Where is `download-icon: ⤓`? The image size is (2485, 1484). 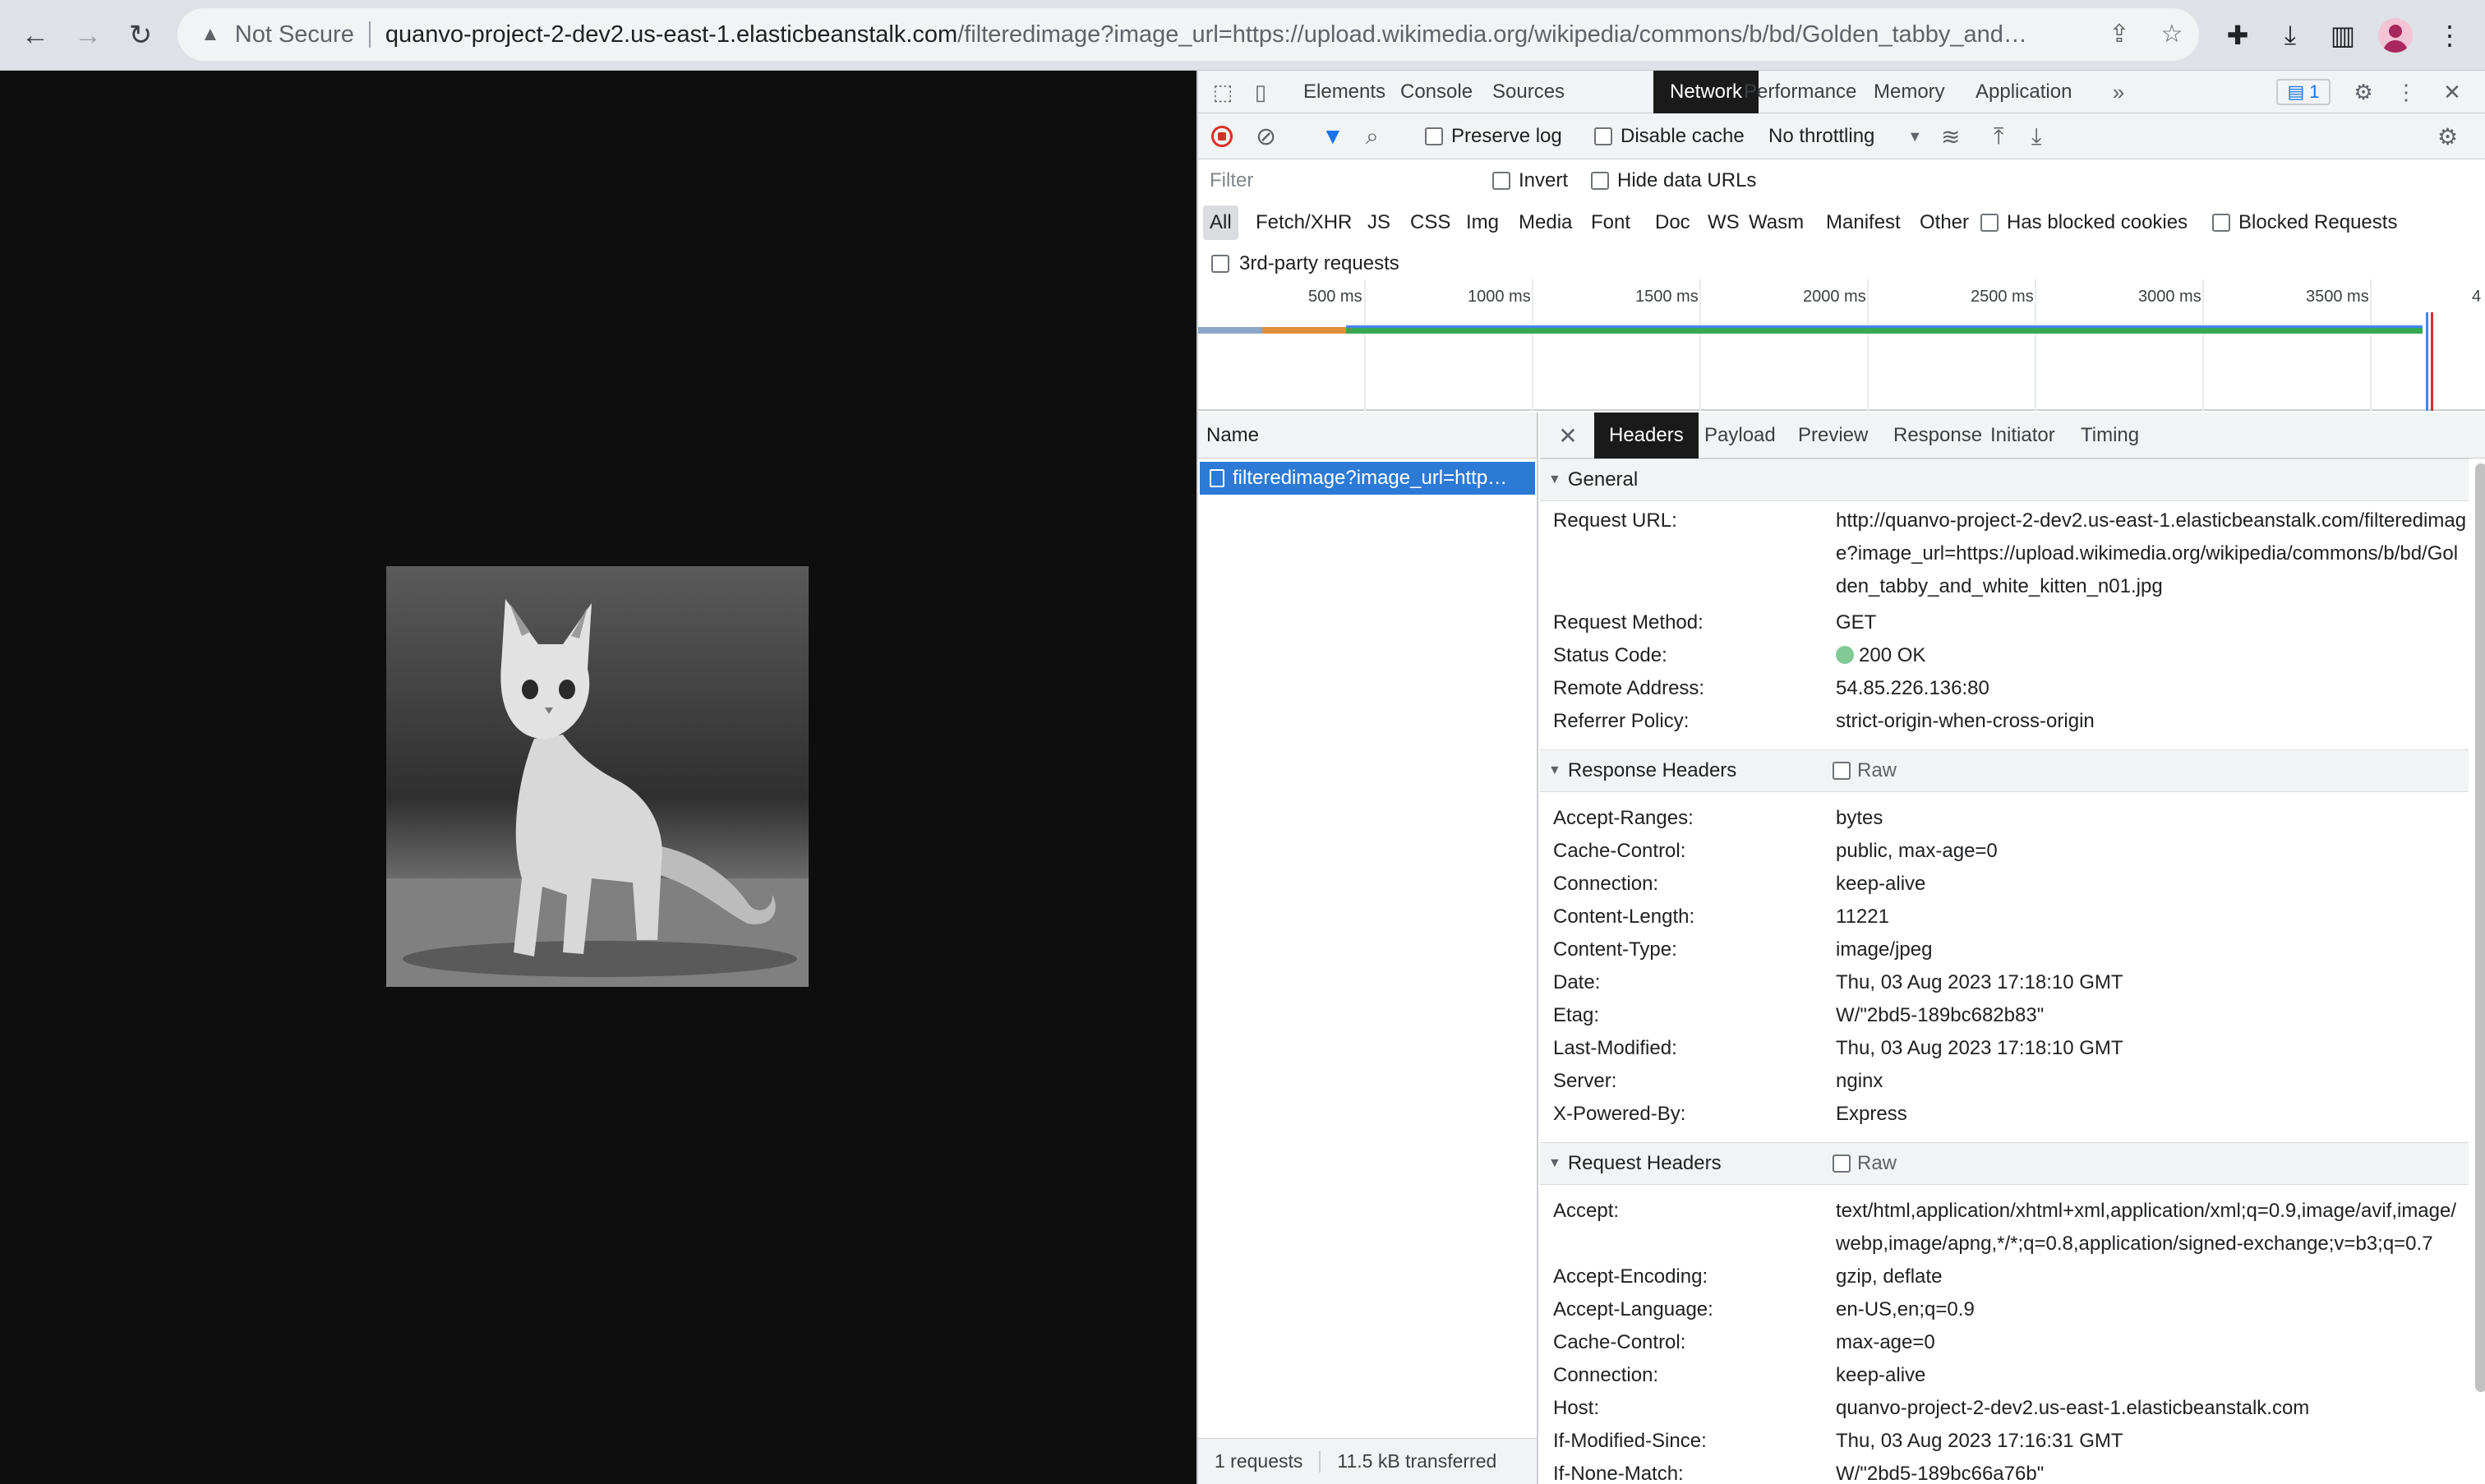 download-icon: ⤓ is located at coordinates (2290, 36).